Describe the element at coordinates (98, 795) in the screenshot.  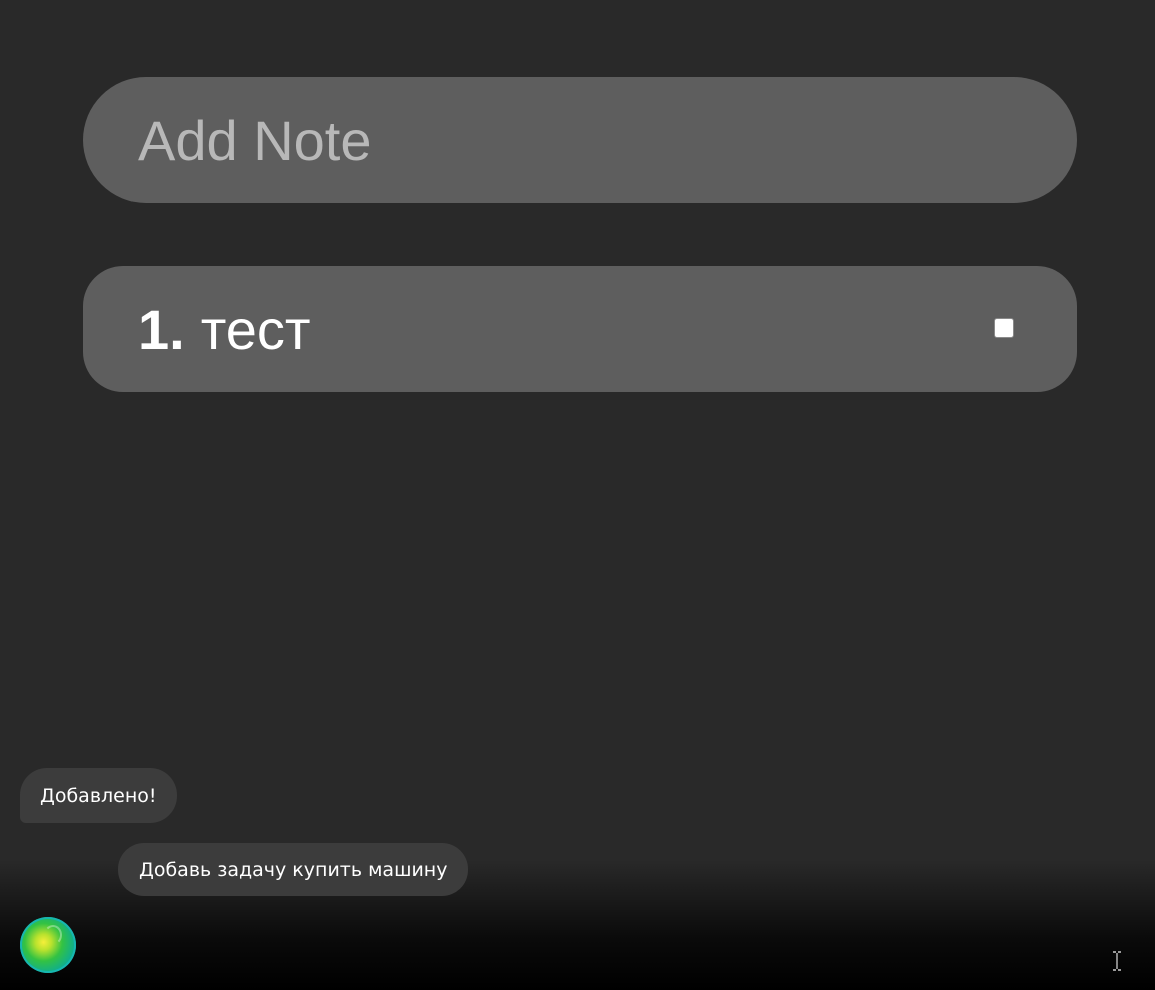
I see `assistant-message-bubble: Добавлено!` at that location.